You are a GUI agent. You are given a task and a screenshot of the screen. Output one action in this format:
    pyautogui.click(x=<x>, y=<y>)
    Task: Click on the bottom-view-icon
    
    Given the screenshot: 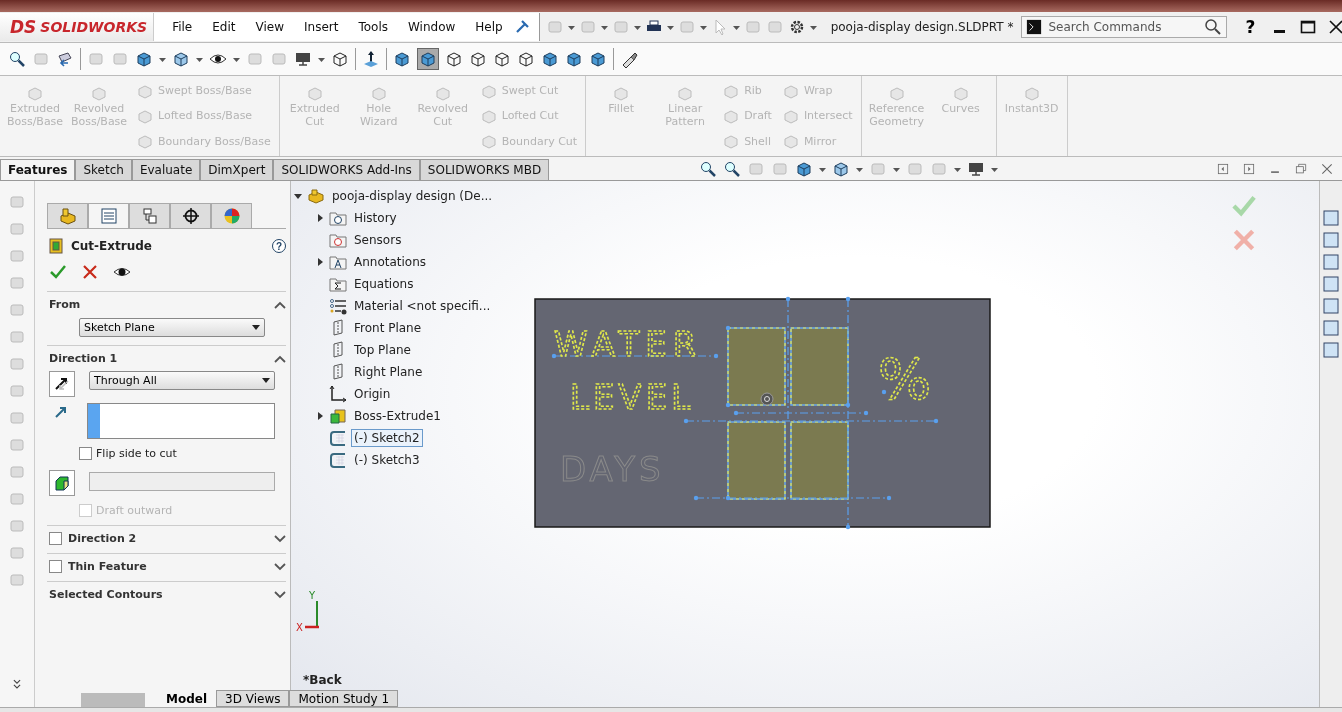 What is the action you would take?
    pyautogui.click(x=598, y=59)
    